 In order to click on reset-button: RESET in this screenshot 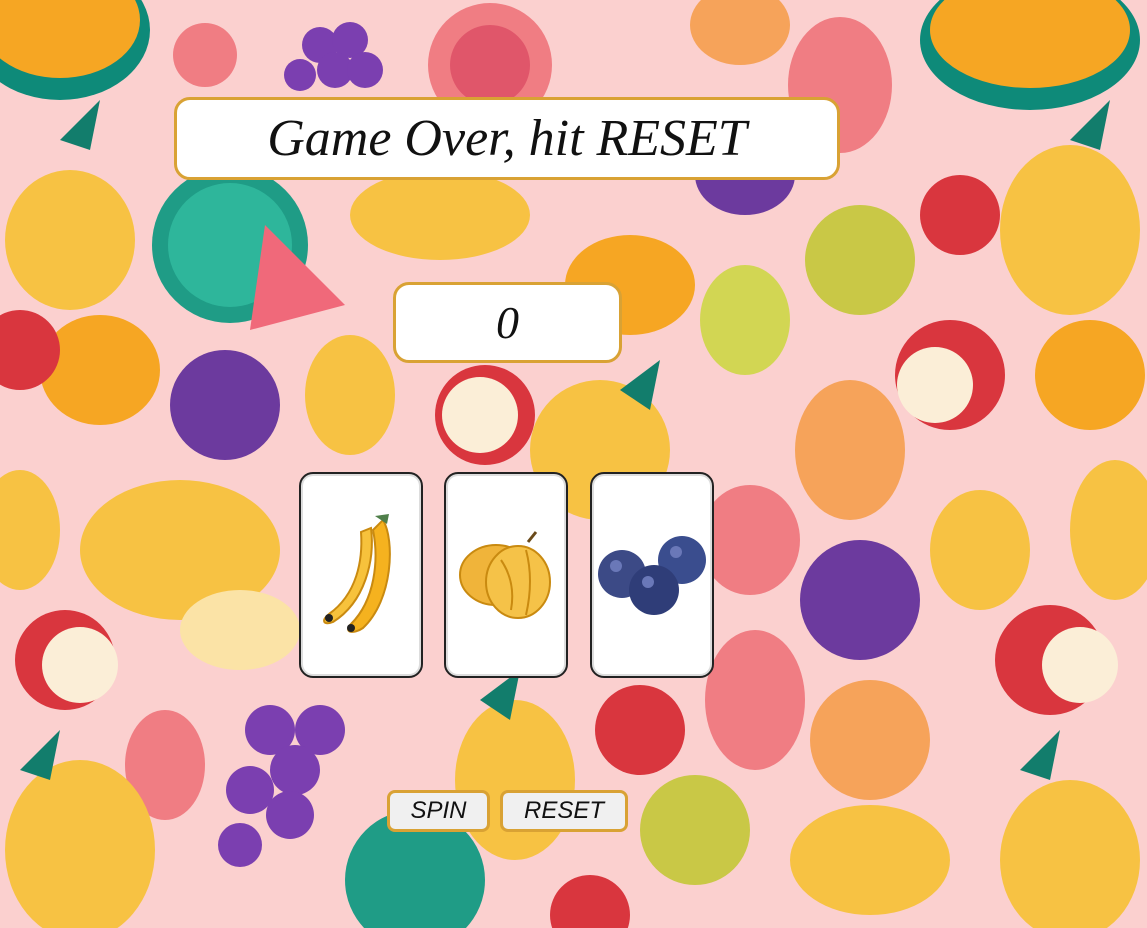, I will do `click(564, 811)`.